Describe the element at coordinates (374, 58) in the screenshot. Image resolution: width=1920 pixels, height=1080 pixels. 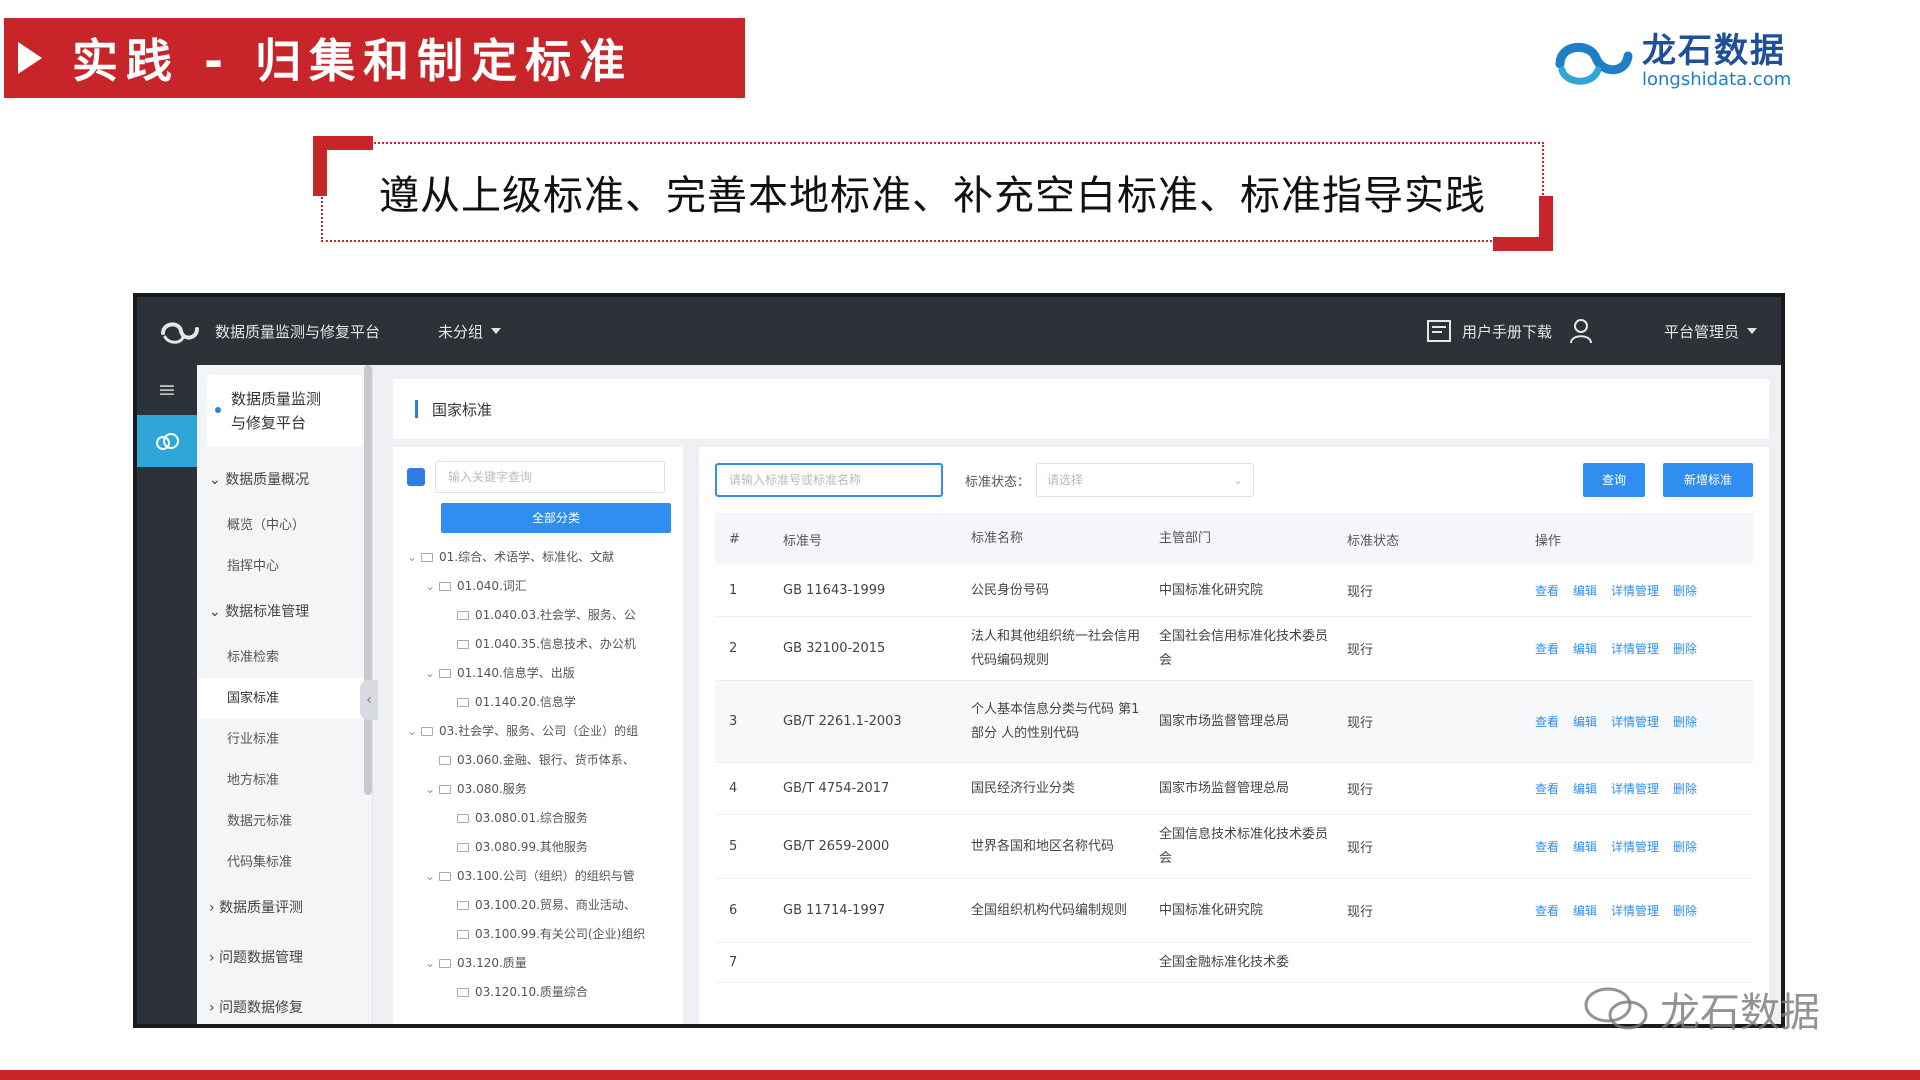
I see `title-banner: 实践 - 归集和制定标准` at that location.